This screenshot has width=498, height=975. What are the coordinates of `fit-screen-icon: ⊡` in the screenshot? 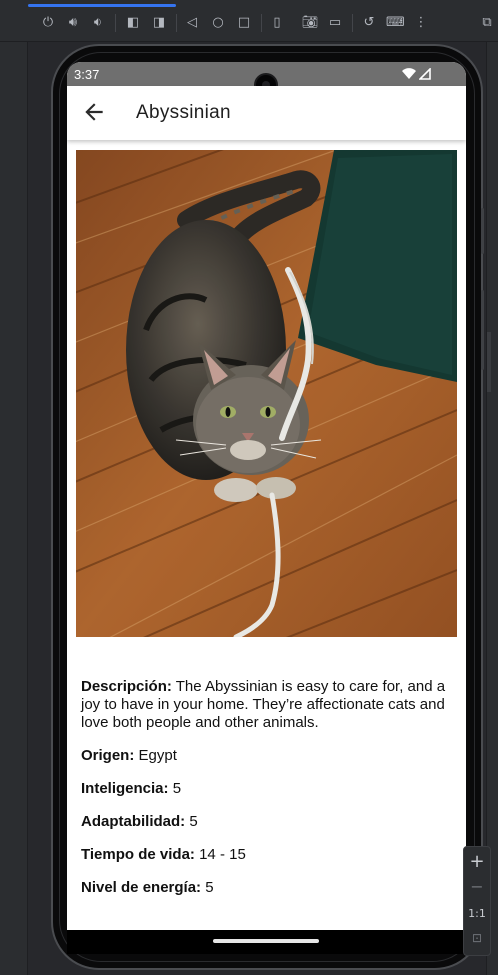 It's located at (477, 938).